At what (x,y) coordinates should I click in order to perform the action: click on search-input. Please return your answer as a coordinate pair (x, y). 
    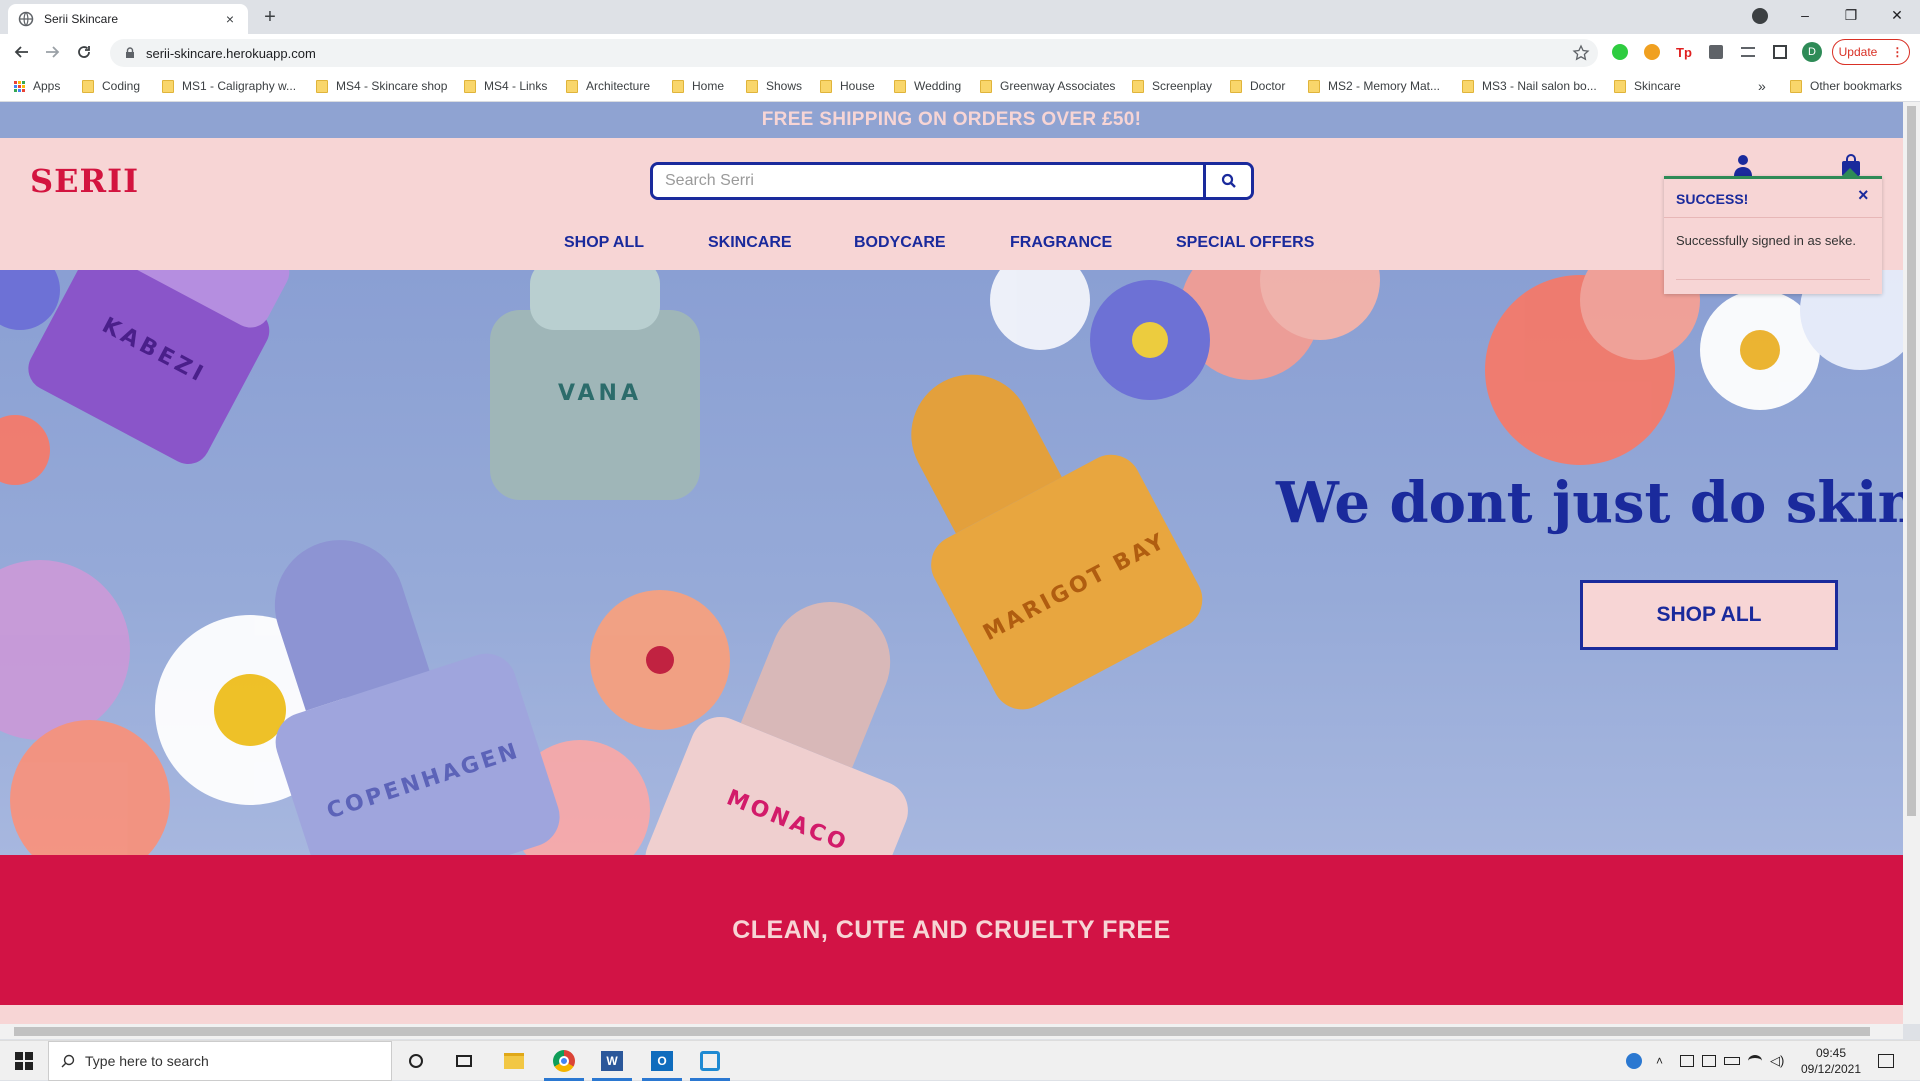
    Looking at the image, I should click on (928, 181).